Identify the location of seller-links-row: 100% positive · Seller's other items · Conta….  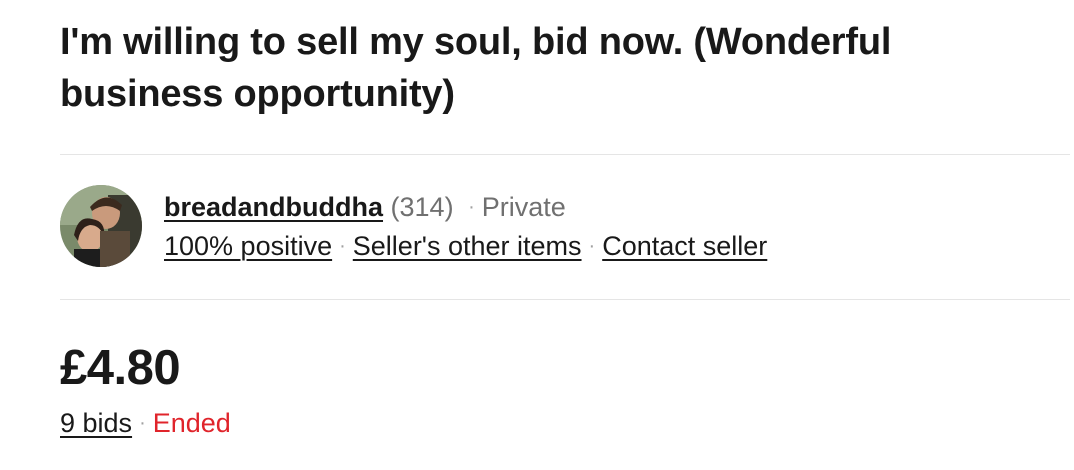
(465, 247).